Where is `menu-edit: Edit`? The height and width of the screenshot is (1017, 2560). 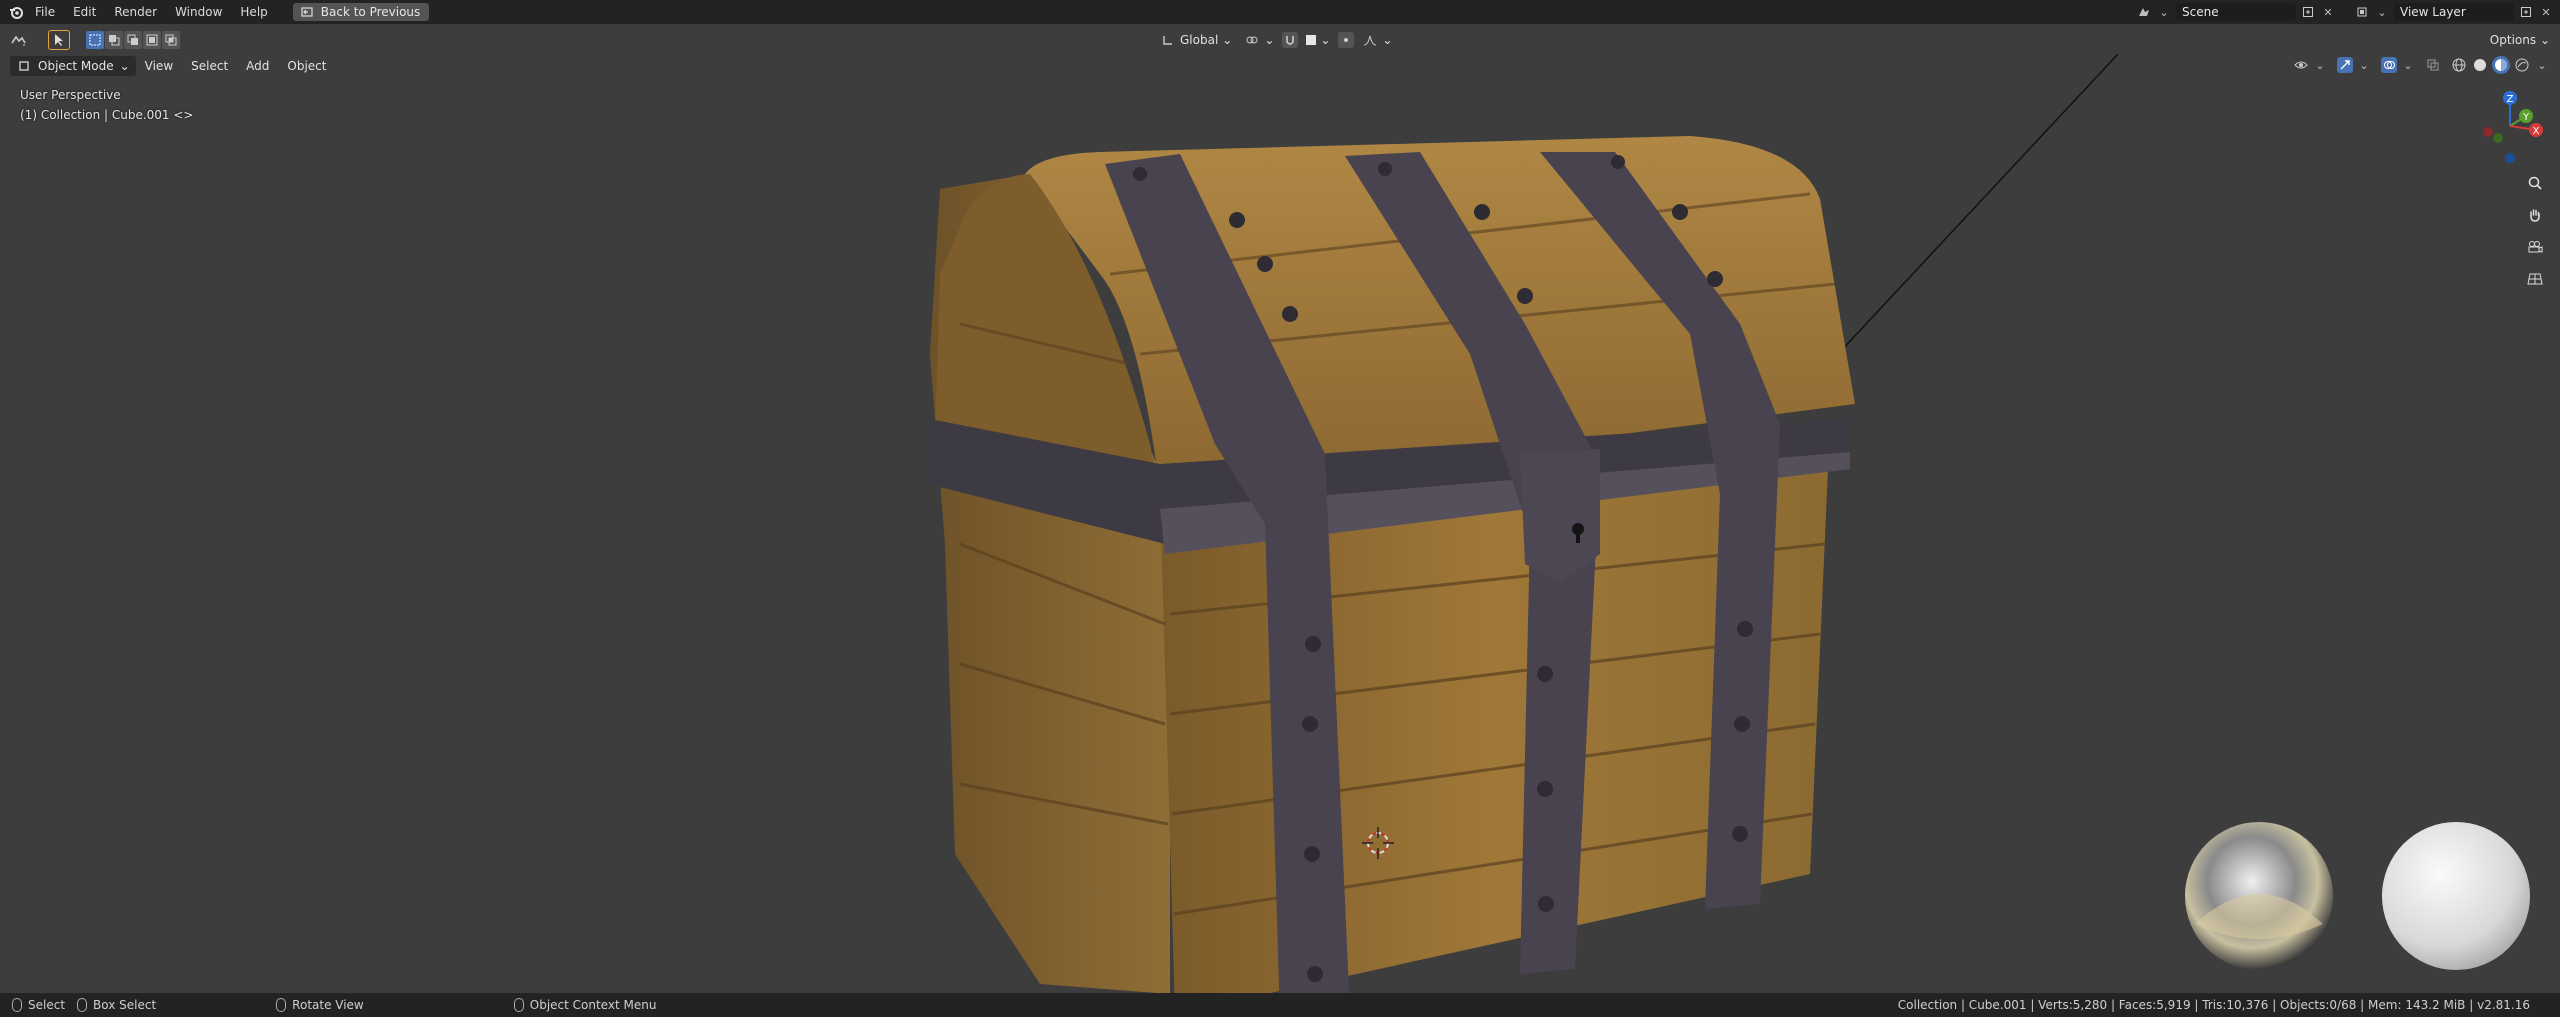 menu-edit: Edit is located at coordinates (84, 12).